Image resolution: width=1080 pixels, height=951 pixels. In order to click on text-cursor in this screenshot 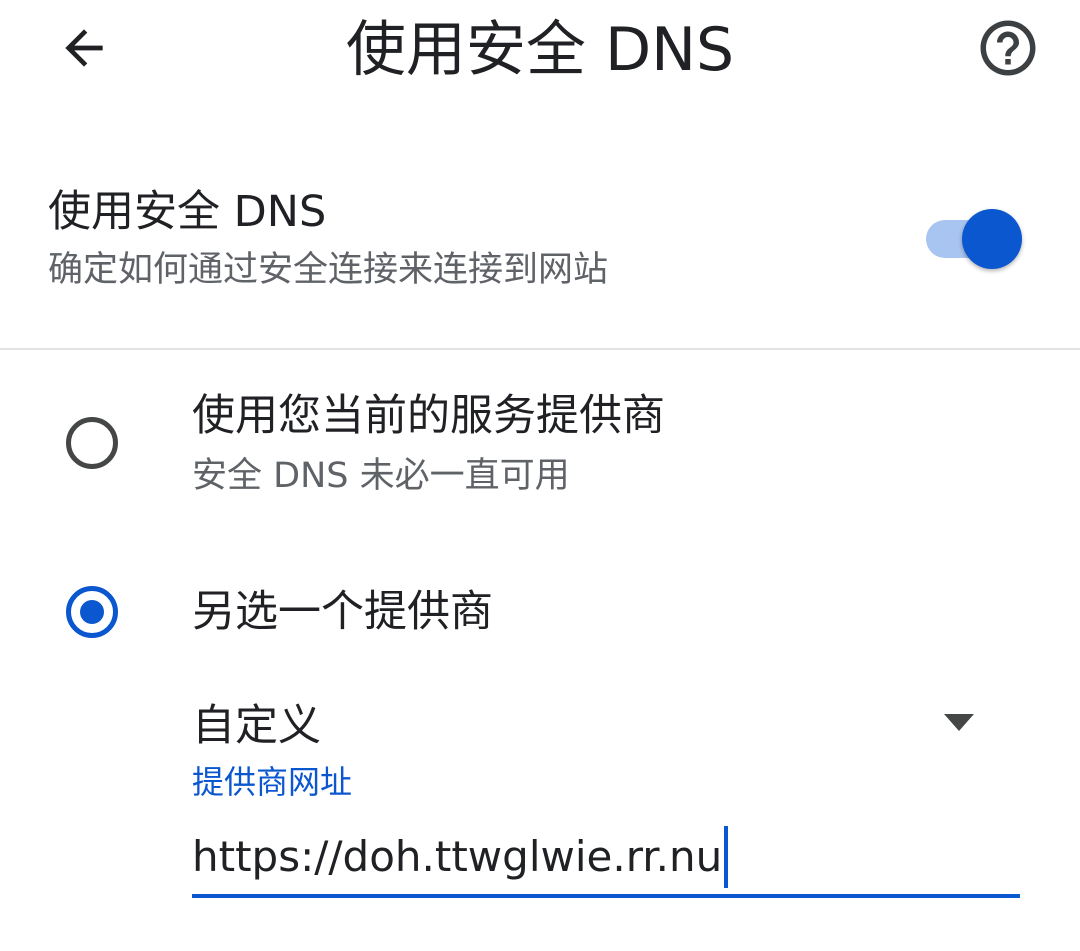, I will do `click(726, 857)`.